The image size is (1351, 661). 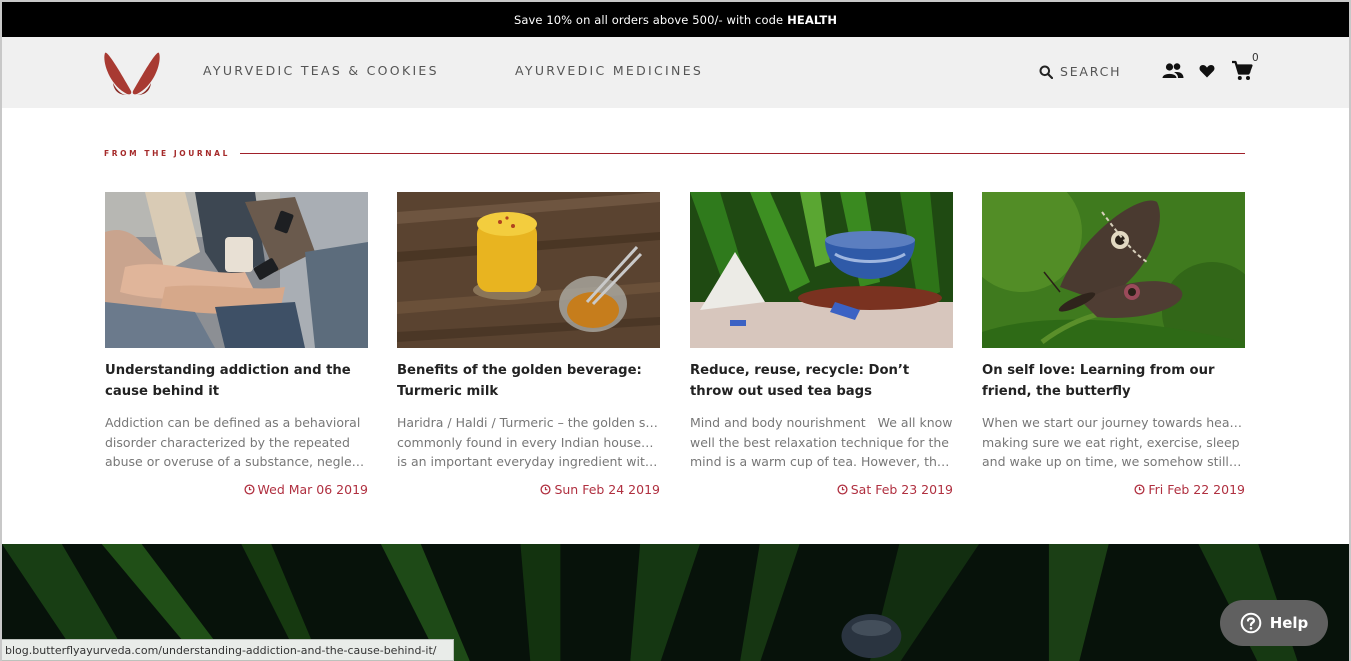 I want to click on excerpt-line: commonly found in every Indian household, so click(x=528, y=442).